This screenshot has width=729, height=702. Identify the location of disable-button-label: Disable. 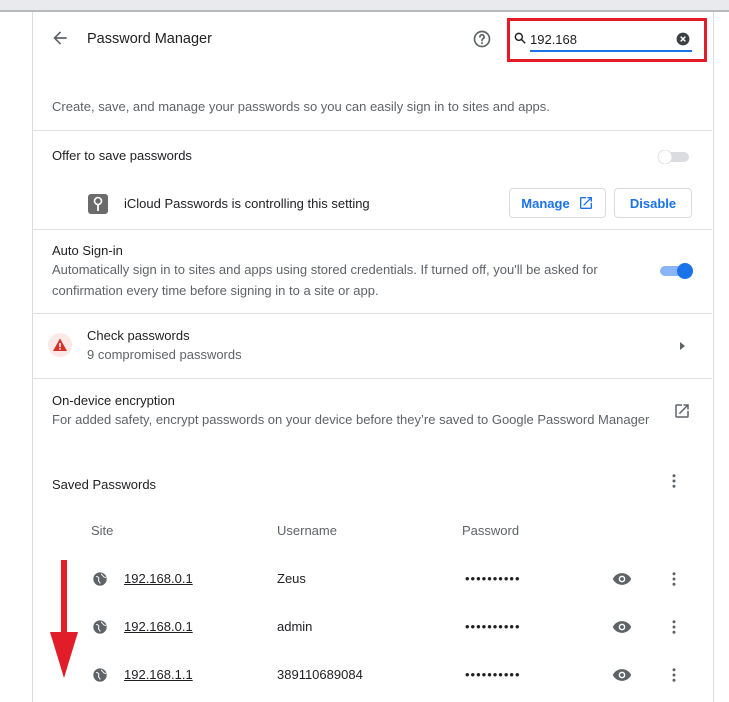
(653, 203).